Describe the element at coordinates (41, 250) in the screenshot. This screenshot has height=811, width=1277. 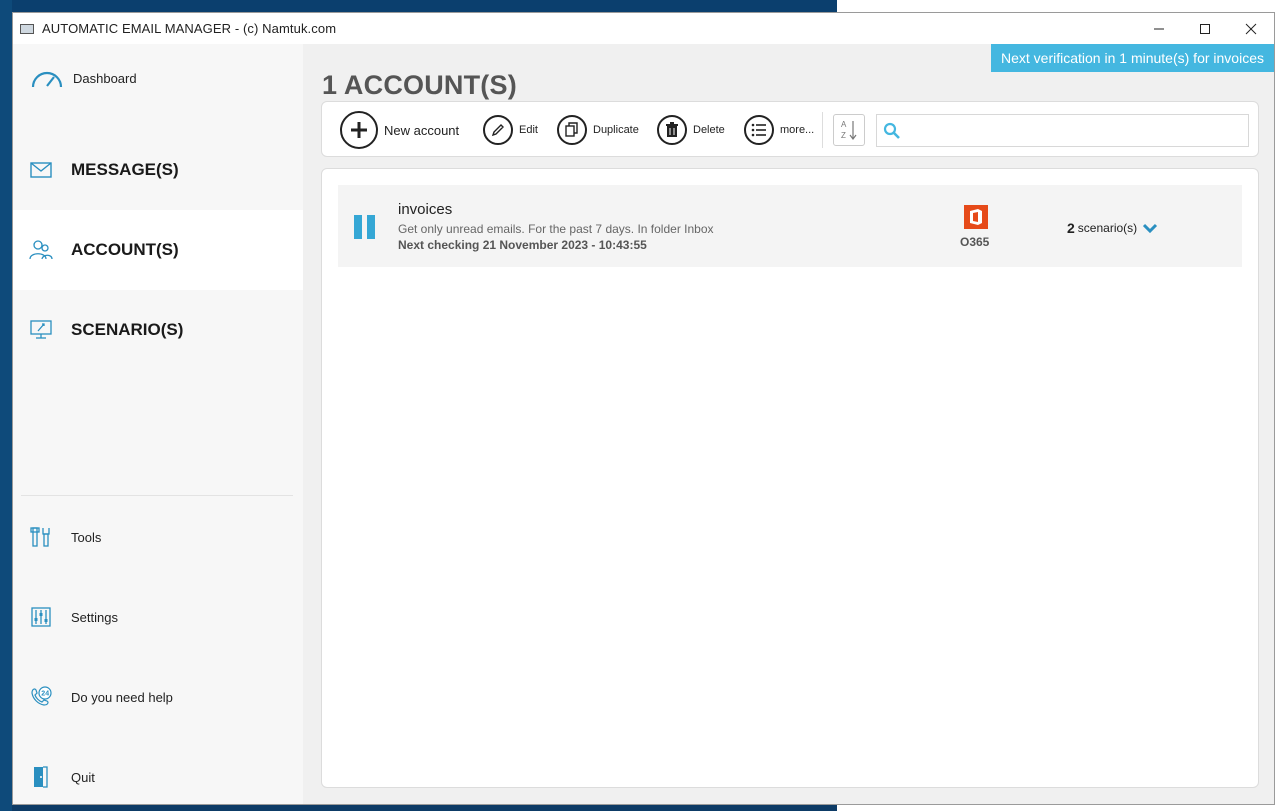
I see `users-icon` at that location.